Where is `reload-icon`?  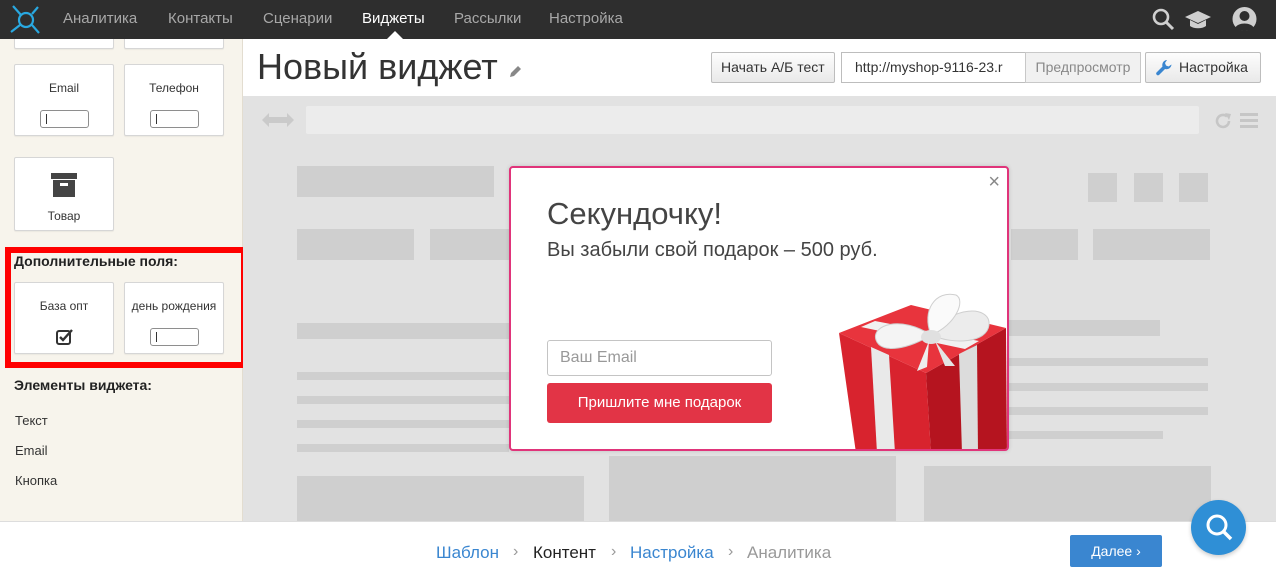 reload-icon is located at coordinates (1223, 121).